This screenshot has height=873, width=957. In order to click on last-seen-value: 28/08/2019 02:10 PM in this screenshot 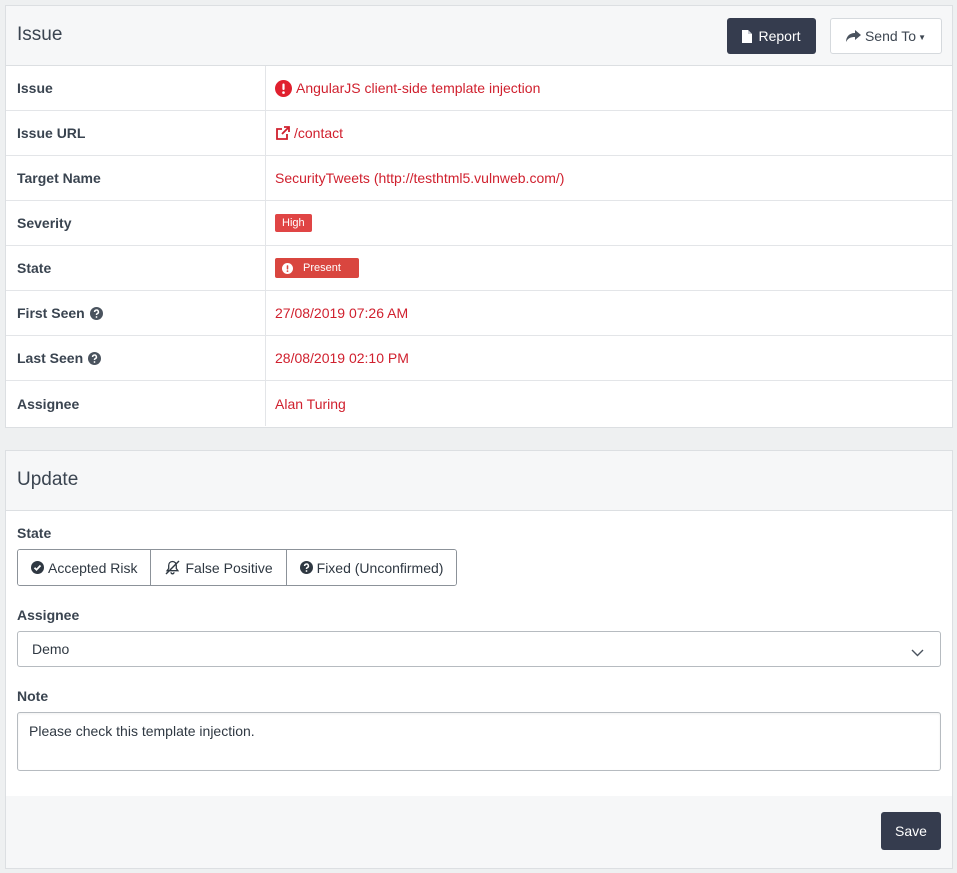, I will do `click(342, 358)`.